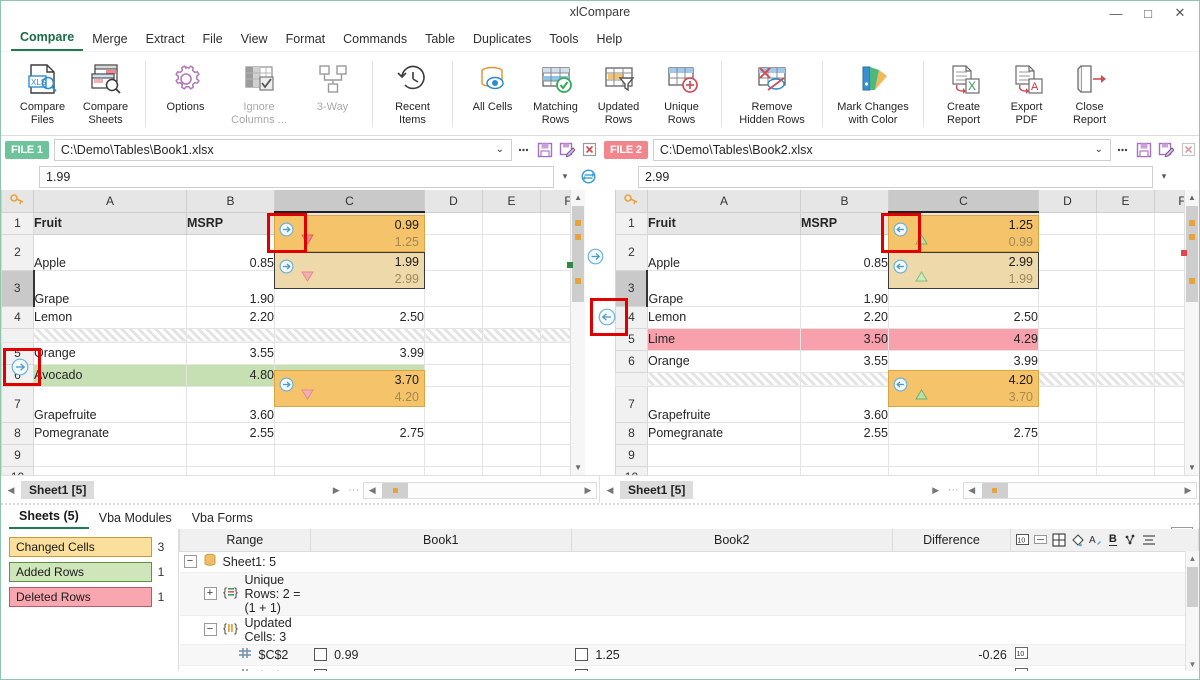 The width and height of the screenshot is (1200, 680). Describe the element at coordinates (723, 404) in the screenshot. I see `right-cell-a7: Grapefruite` at that location.